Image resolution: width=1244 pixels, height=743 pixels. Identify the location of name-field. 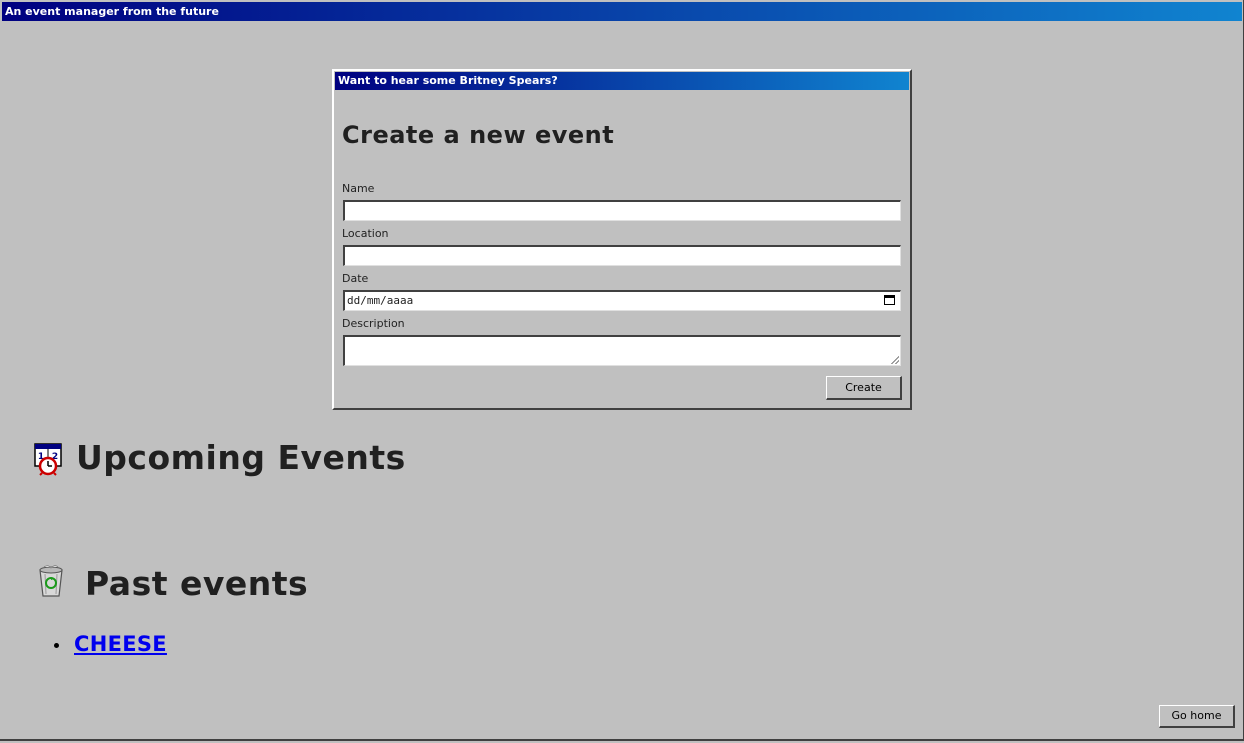
(622, 210).